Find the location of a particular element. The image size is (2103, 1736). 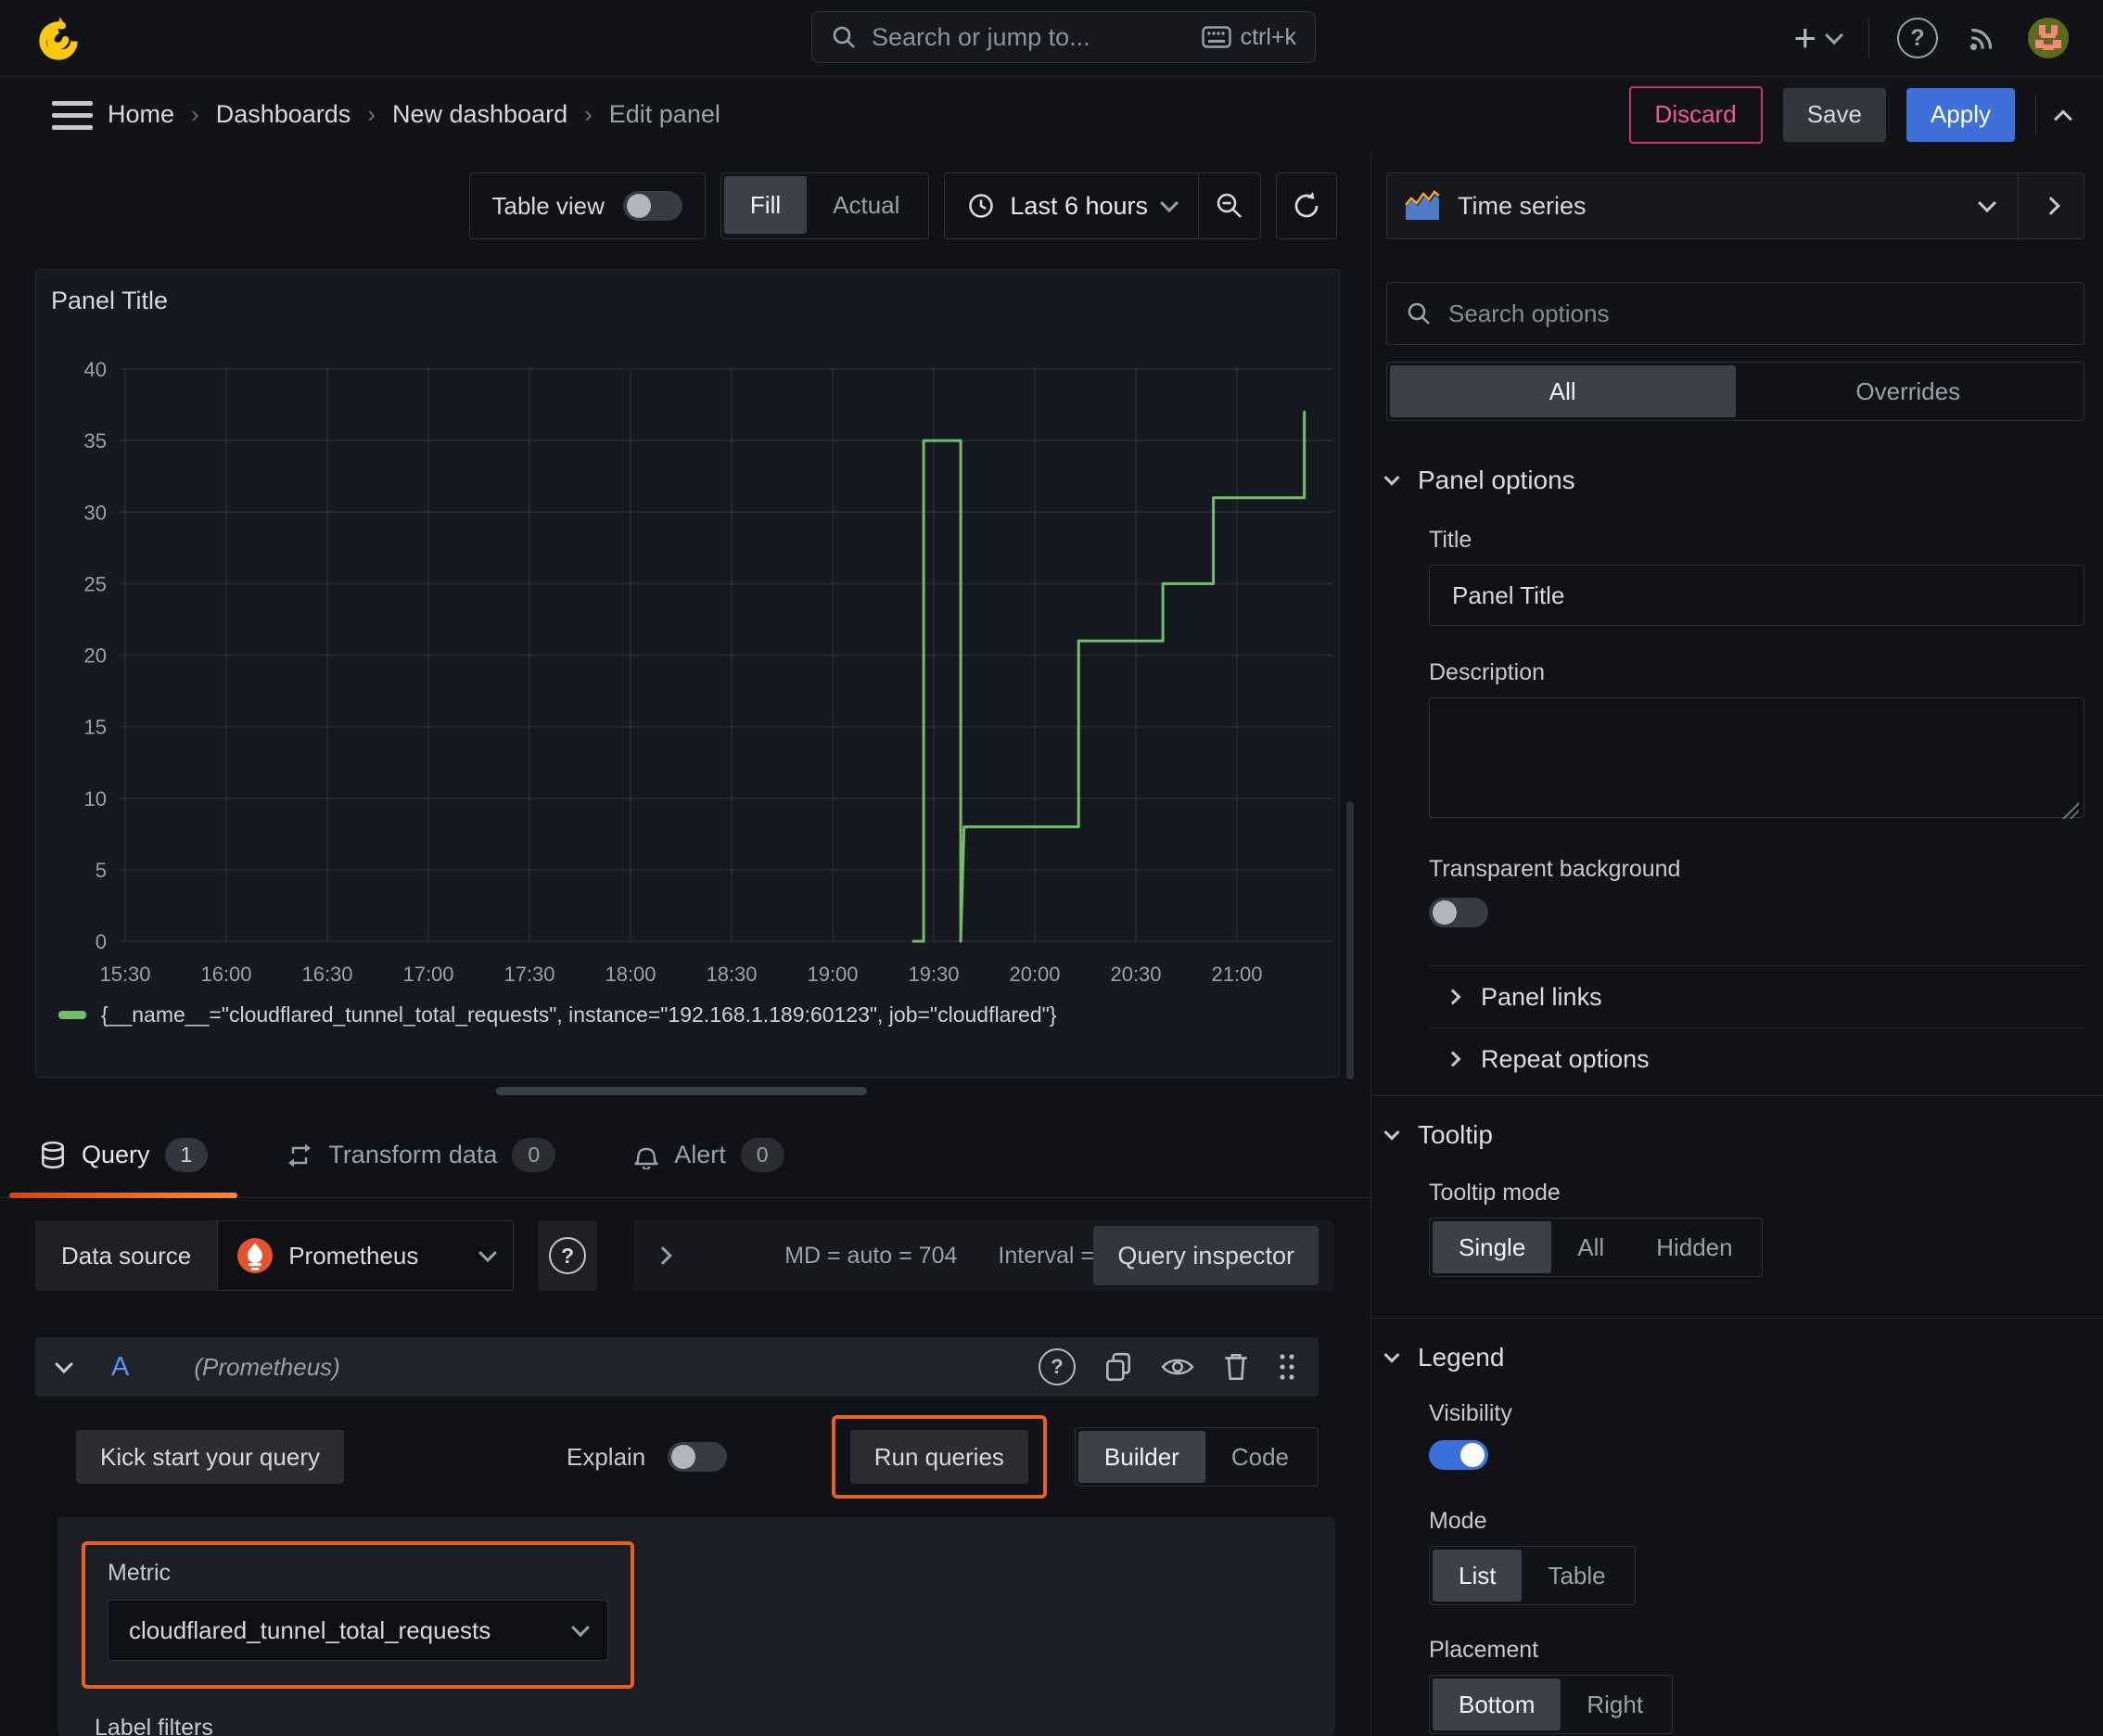

query-inspector-button: Query inspector is located at coordinates (1206, 1255).